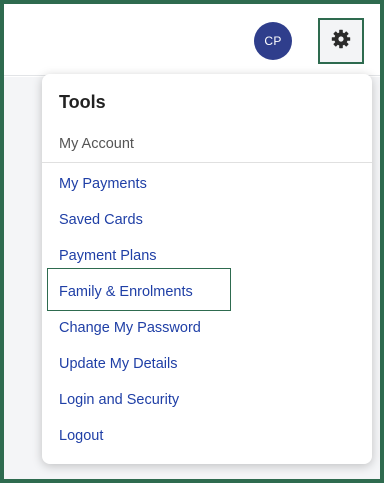  Describe the element at coordinates (126, 292) in the screenshot. I see `menu-item-family-enrolments: Family & Enrolments` at that location.